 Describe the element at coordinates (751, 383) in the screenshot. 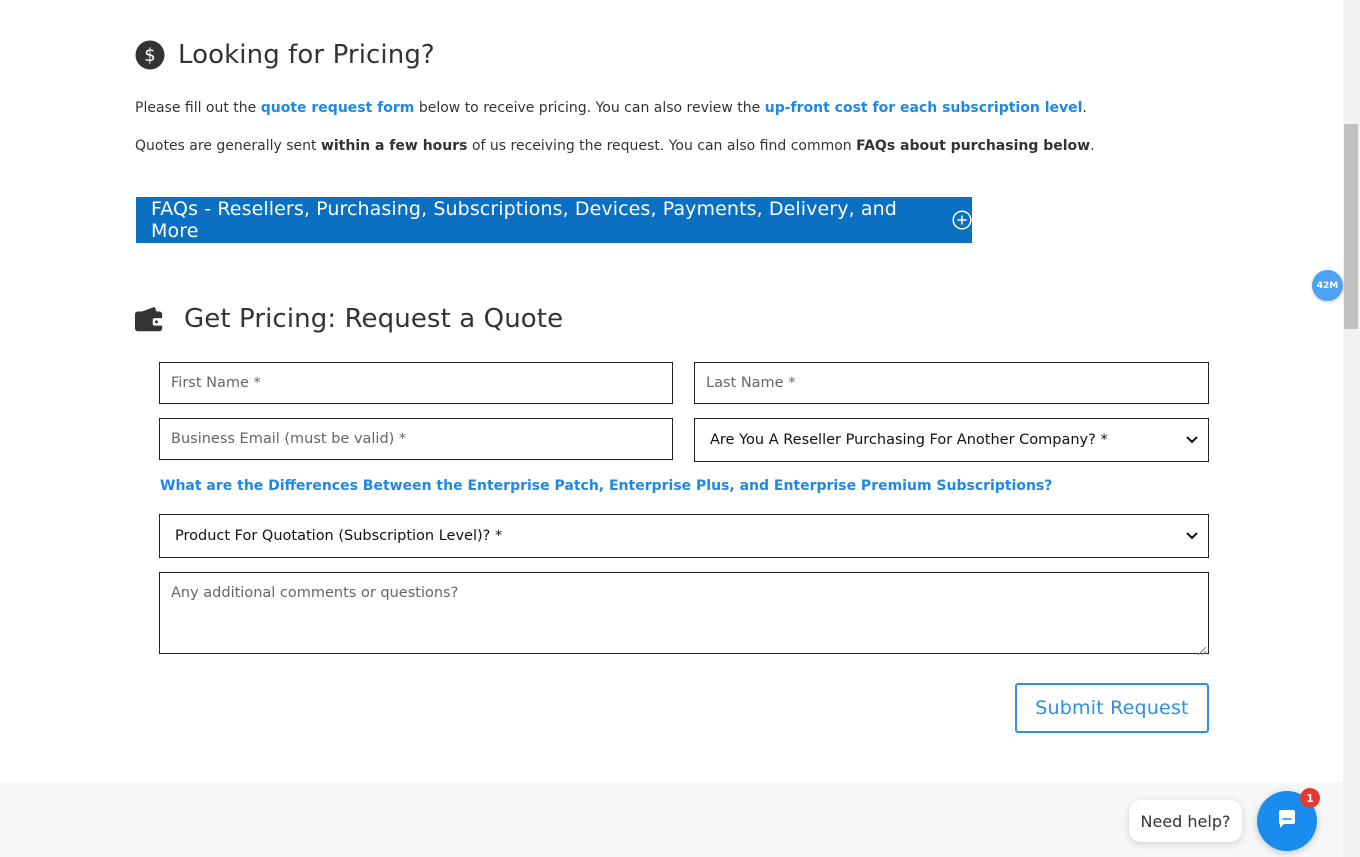

I see `last-name-placeholder: Last Name *` at that location.